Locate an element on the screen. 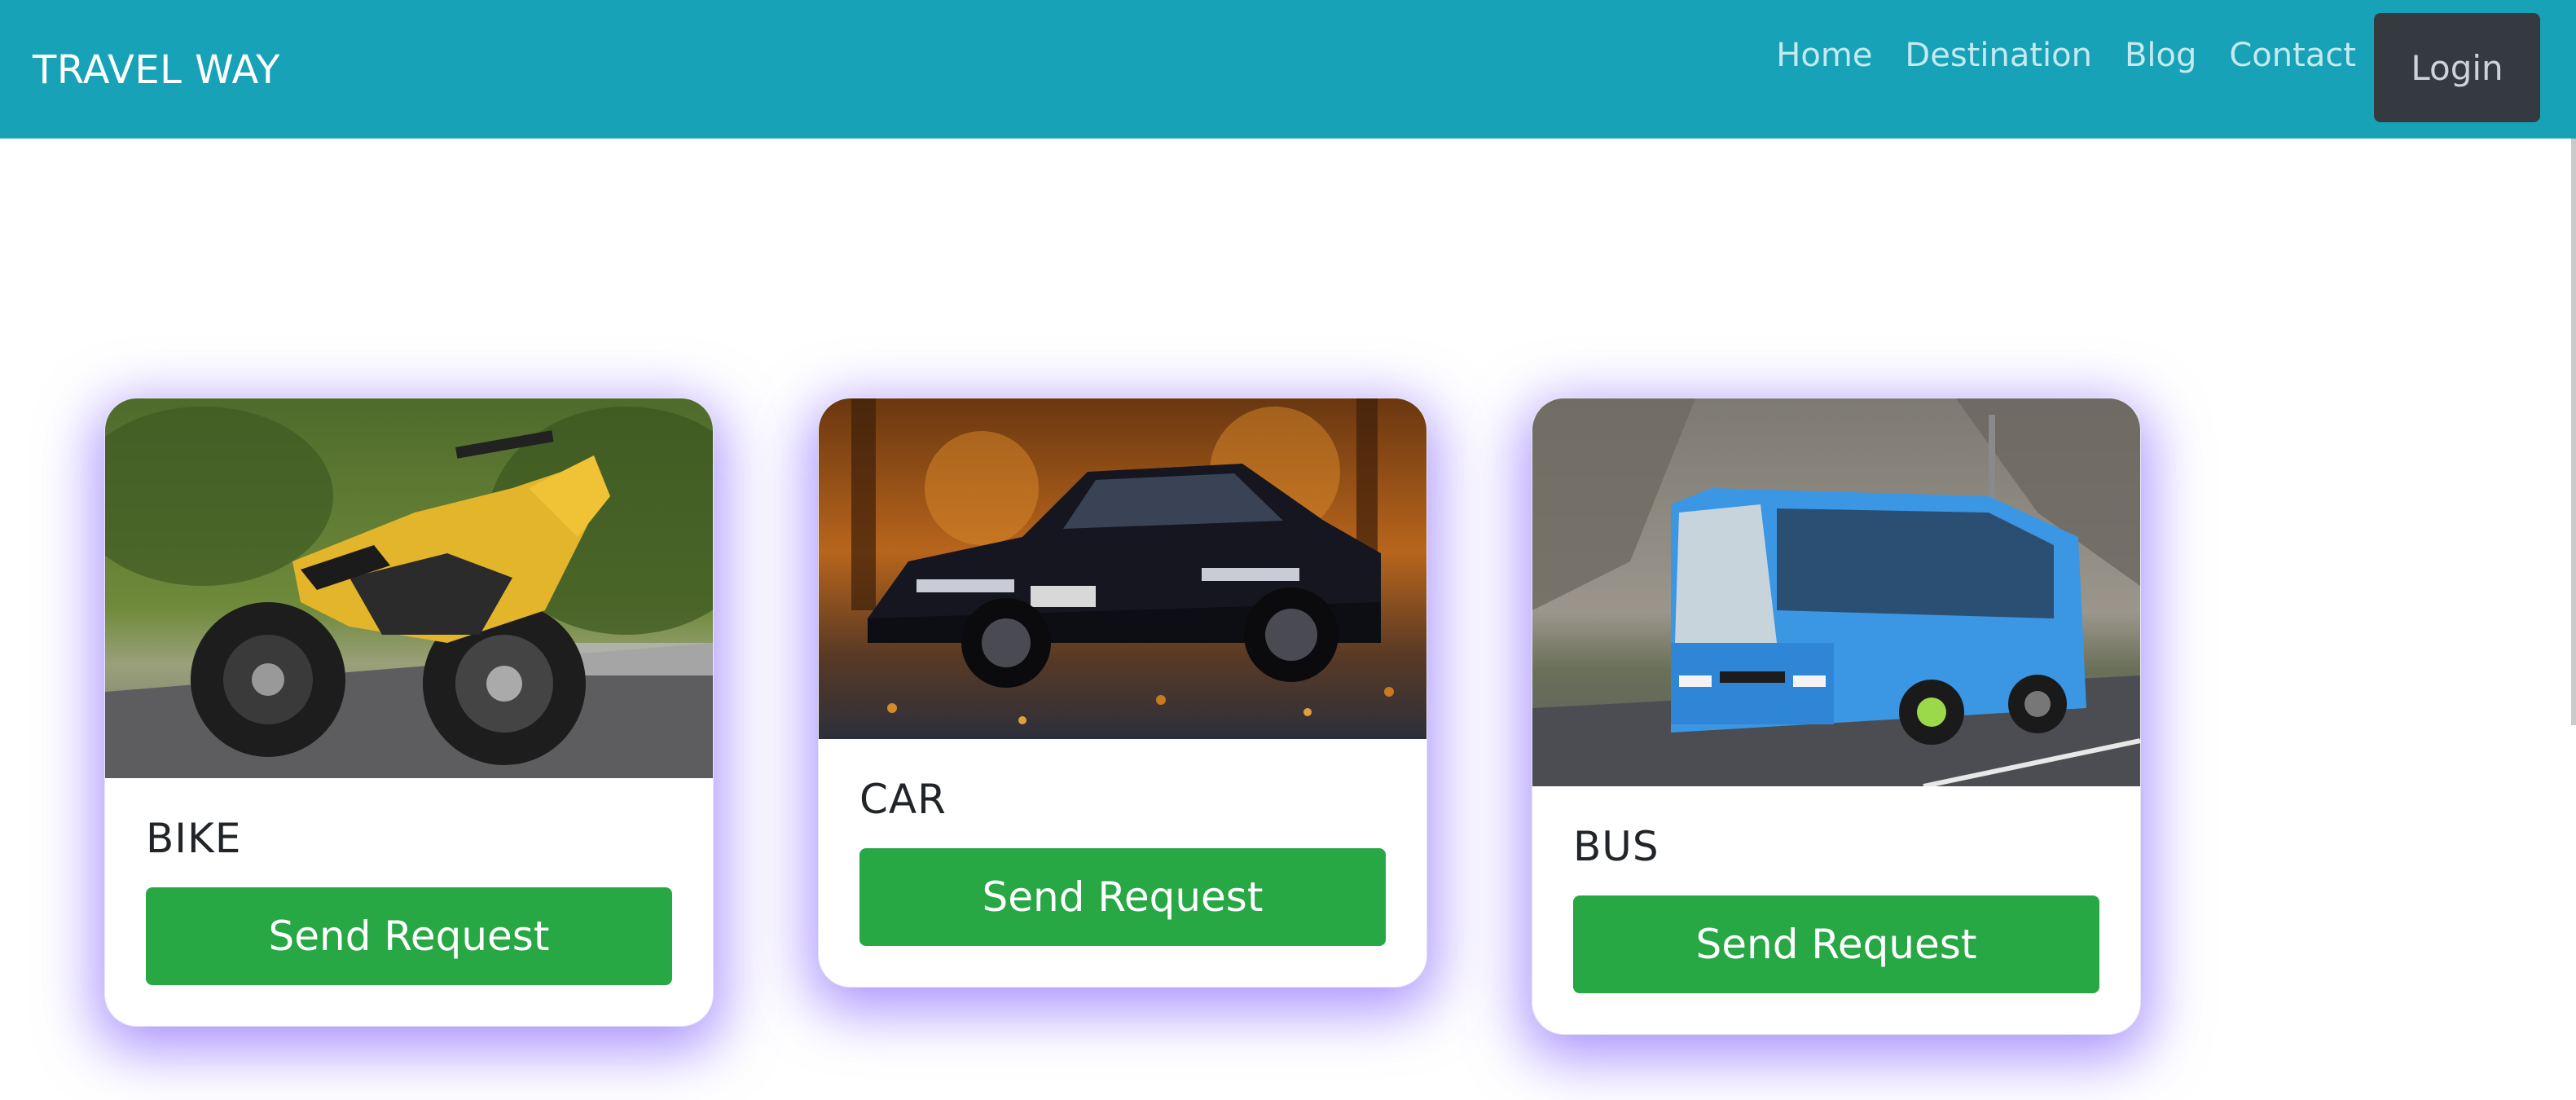  nav-links: Home Destination Blog Contact is located at coordinates (2066, 55).